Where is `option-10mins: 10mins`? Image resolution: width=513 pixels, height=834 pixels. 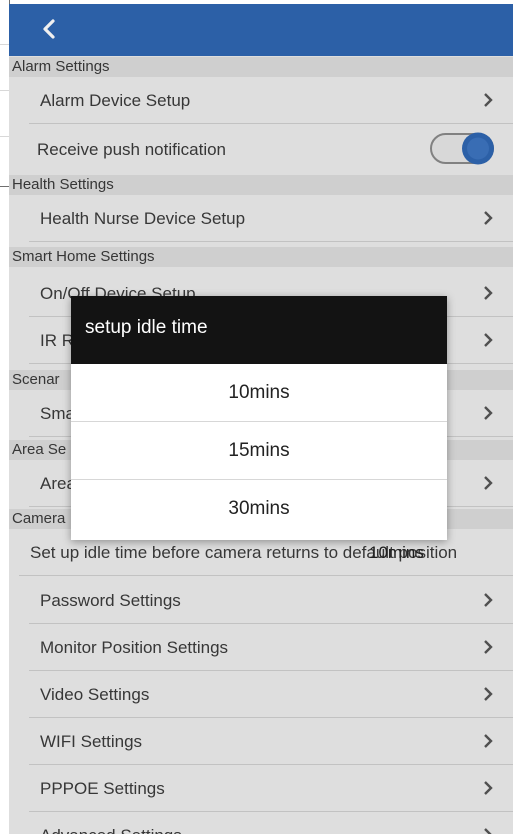 option-10mins: 10mins is located at coordinates (259, 393).